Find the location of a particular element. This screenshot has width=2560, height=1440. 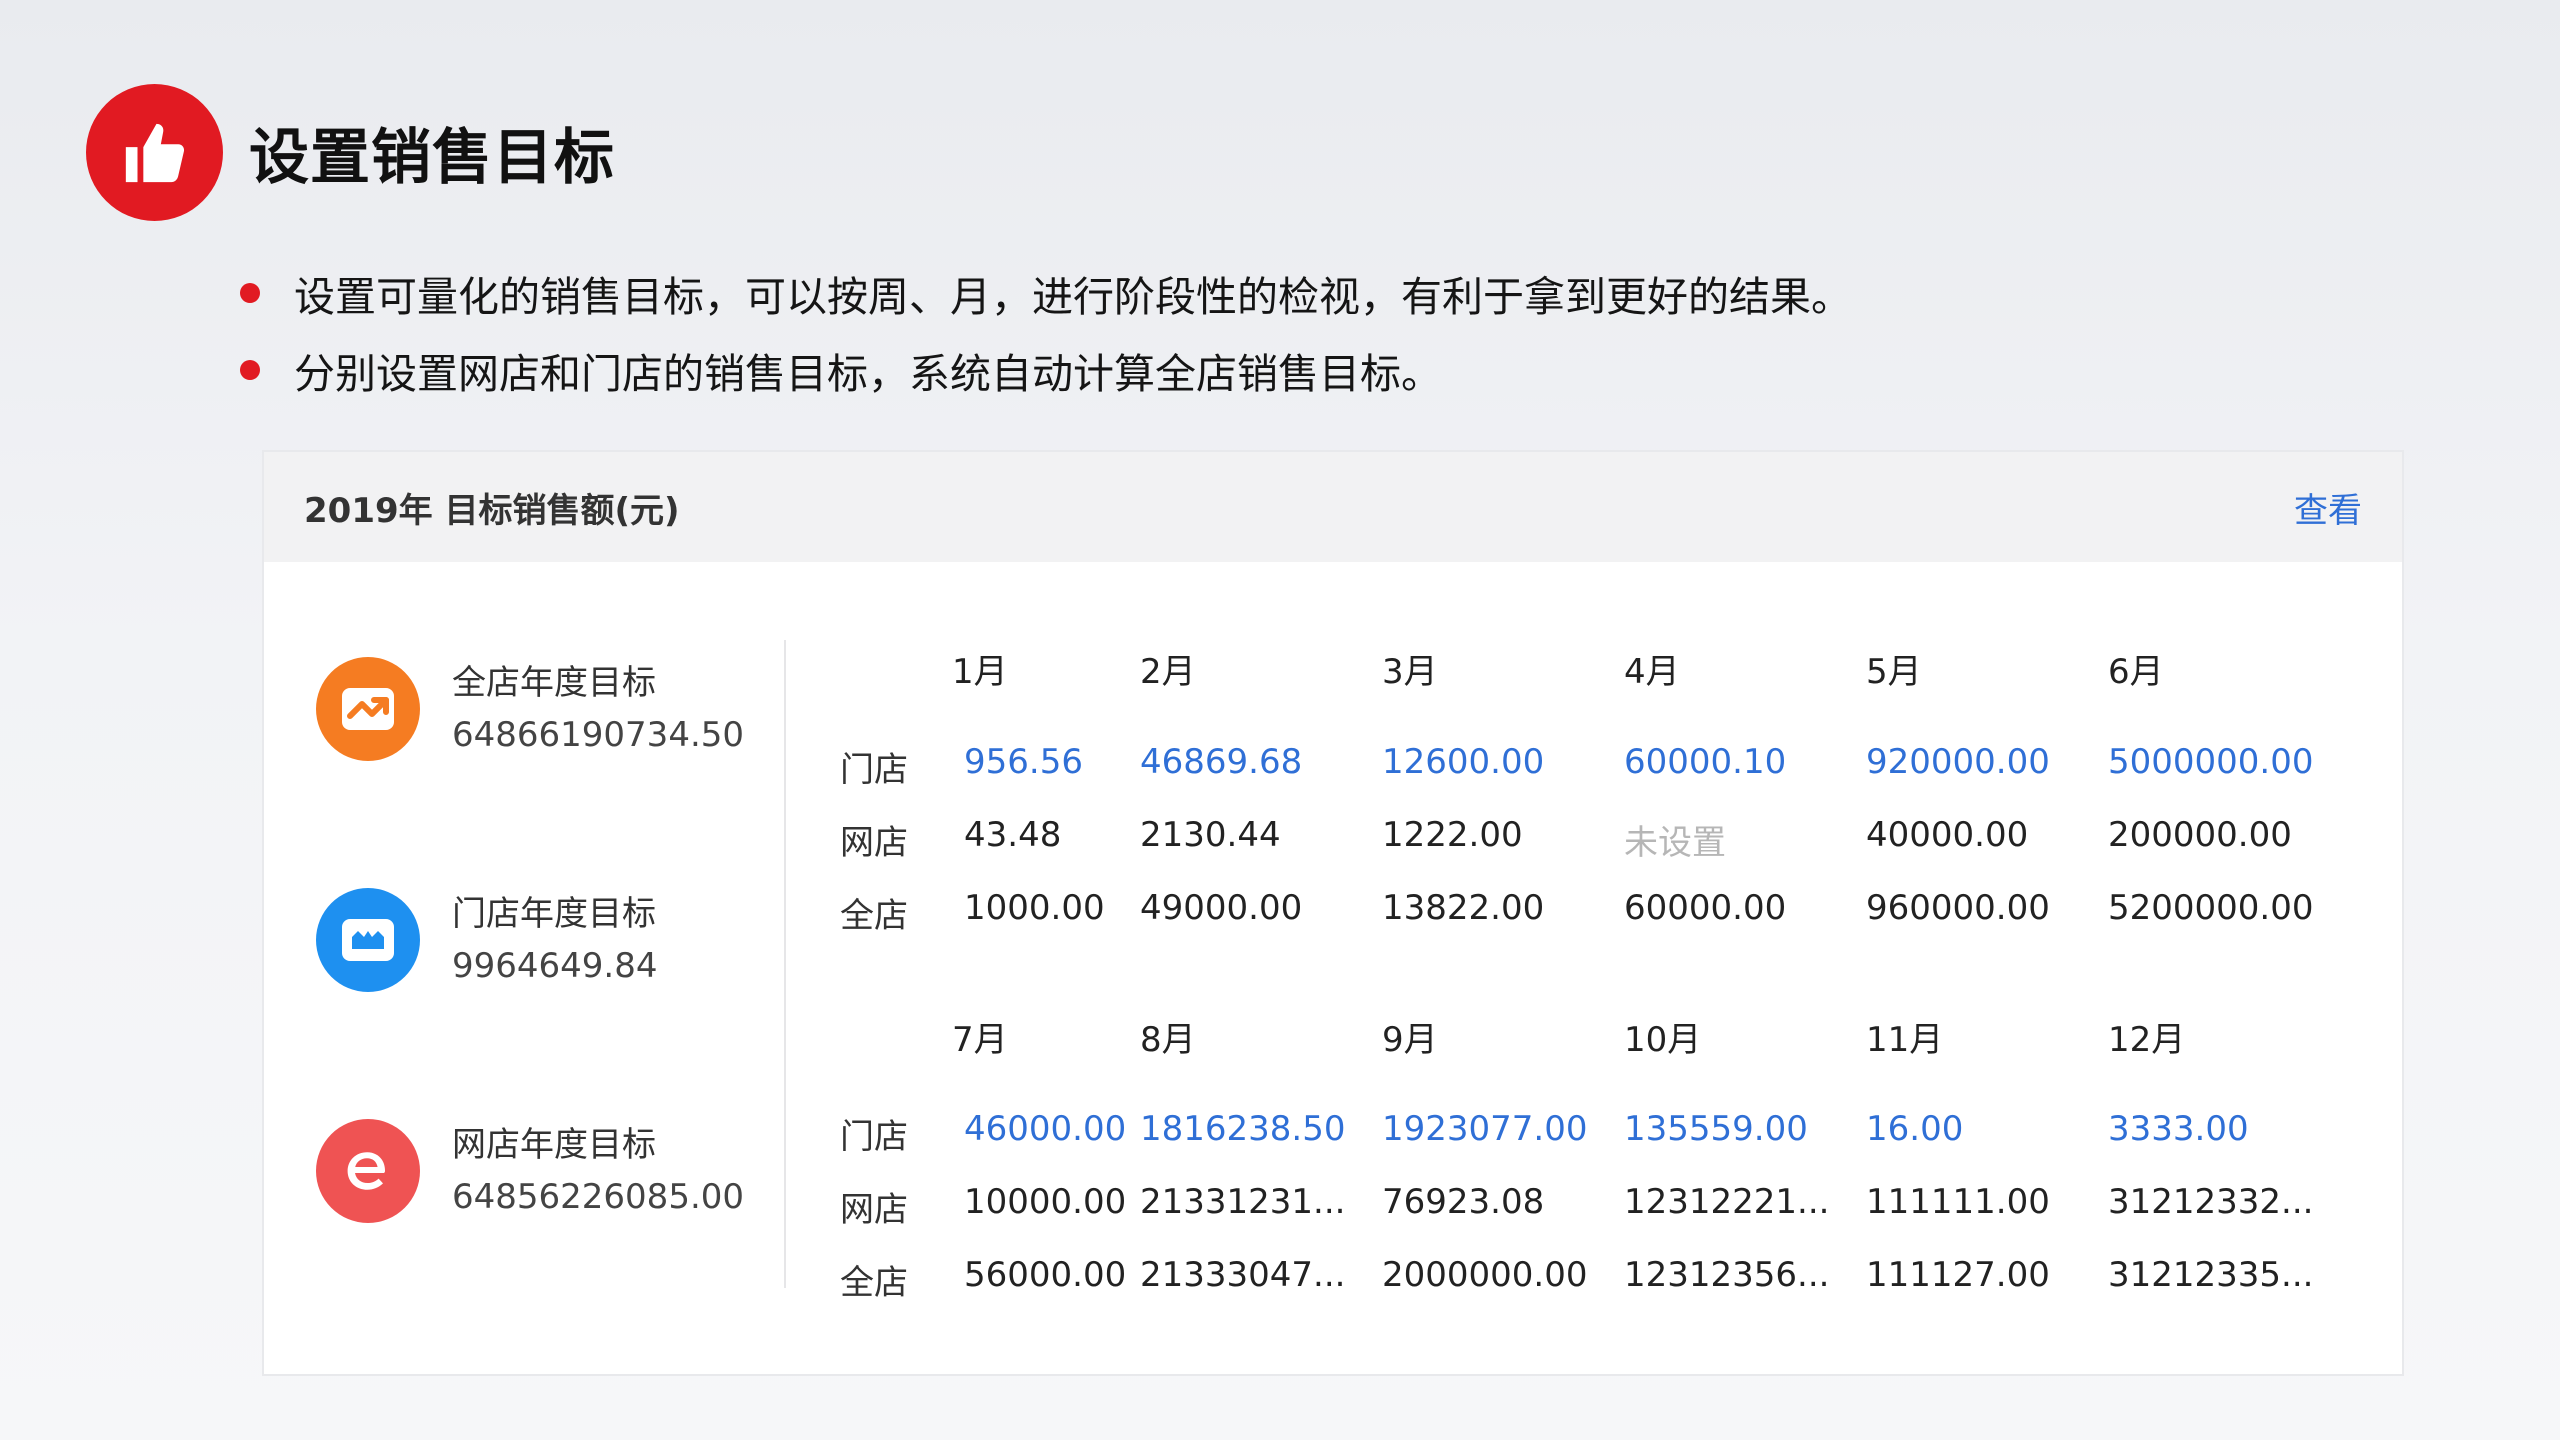

month-label: 6月 is located at coordinates (2136, 672).